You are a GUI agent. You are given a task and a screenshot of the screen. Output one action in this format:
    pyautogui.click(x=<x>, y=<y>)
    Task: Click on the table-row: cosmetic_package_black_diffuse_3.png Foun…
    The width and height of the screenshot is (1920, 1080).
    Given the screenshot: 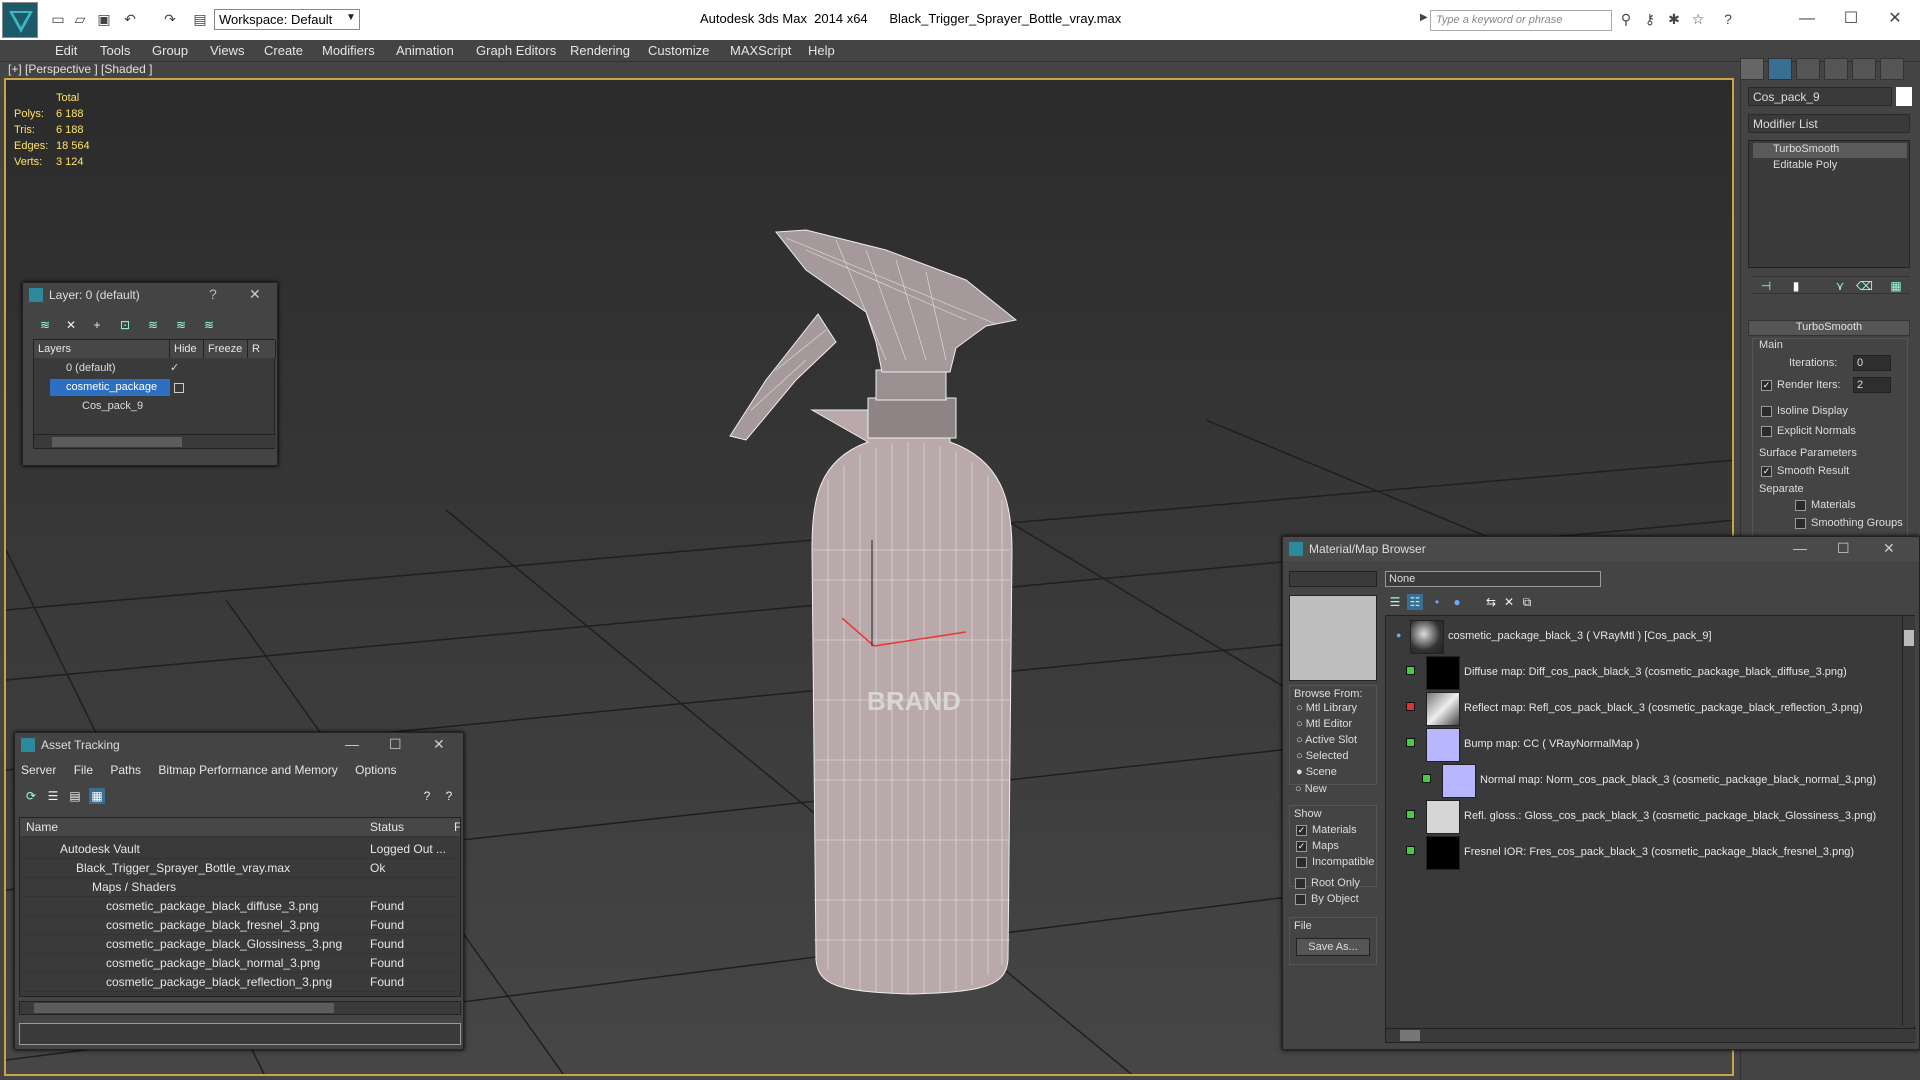 What is the action you would take?
    pyautogui.click(x=240, y=906)
    